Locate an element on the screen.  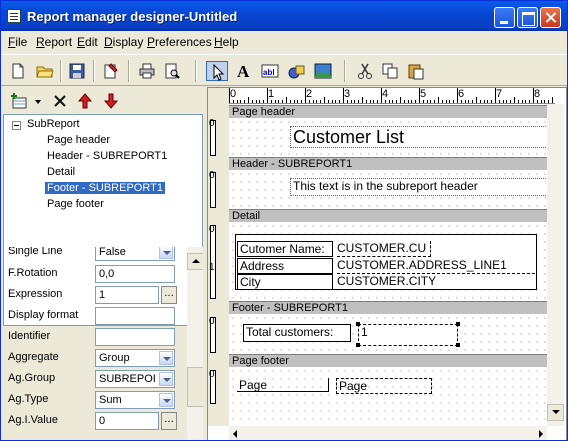
single-line-select: False is located at coordinates (135, 254).